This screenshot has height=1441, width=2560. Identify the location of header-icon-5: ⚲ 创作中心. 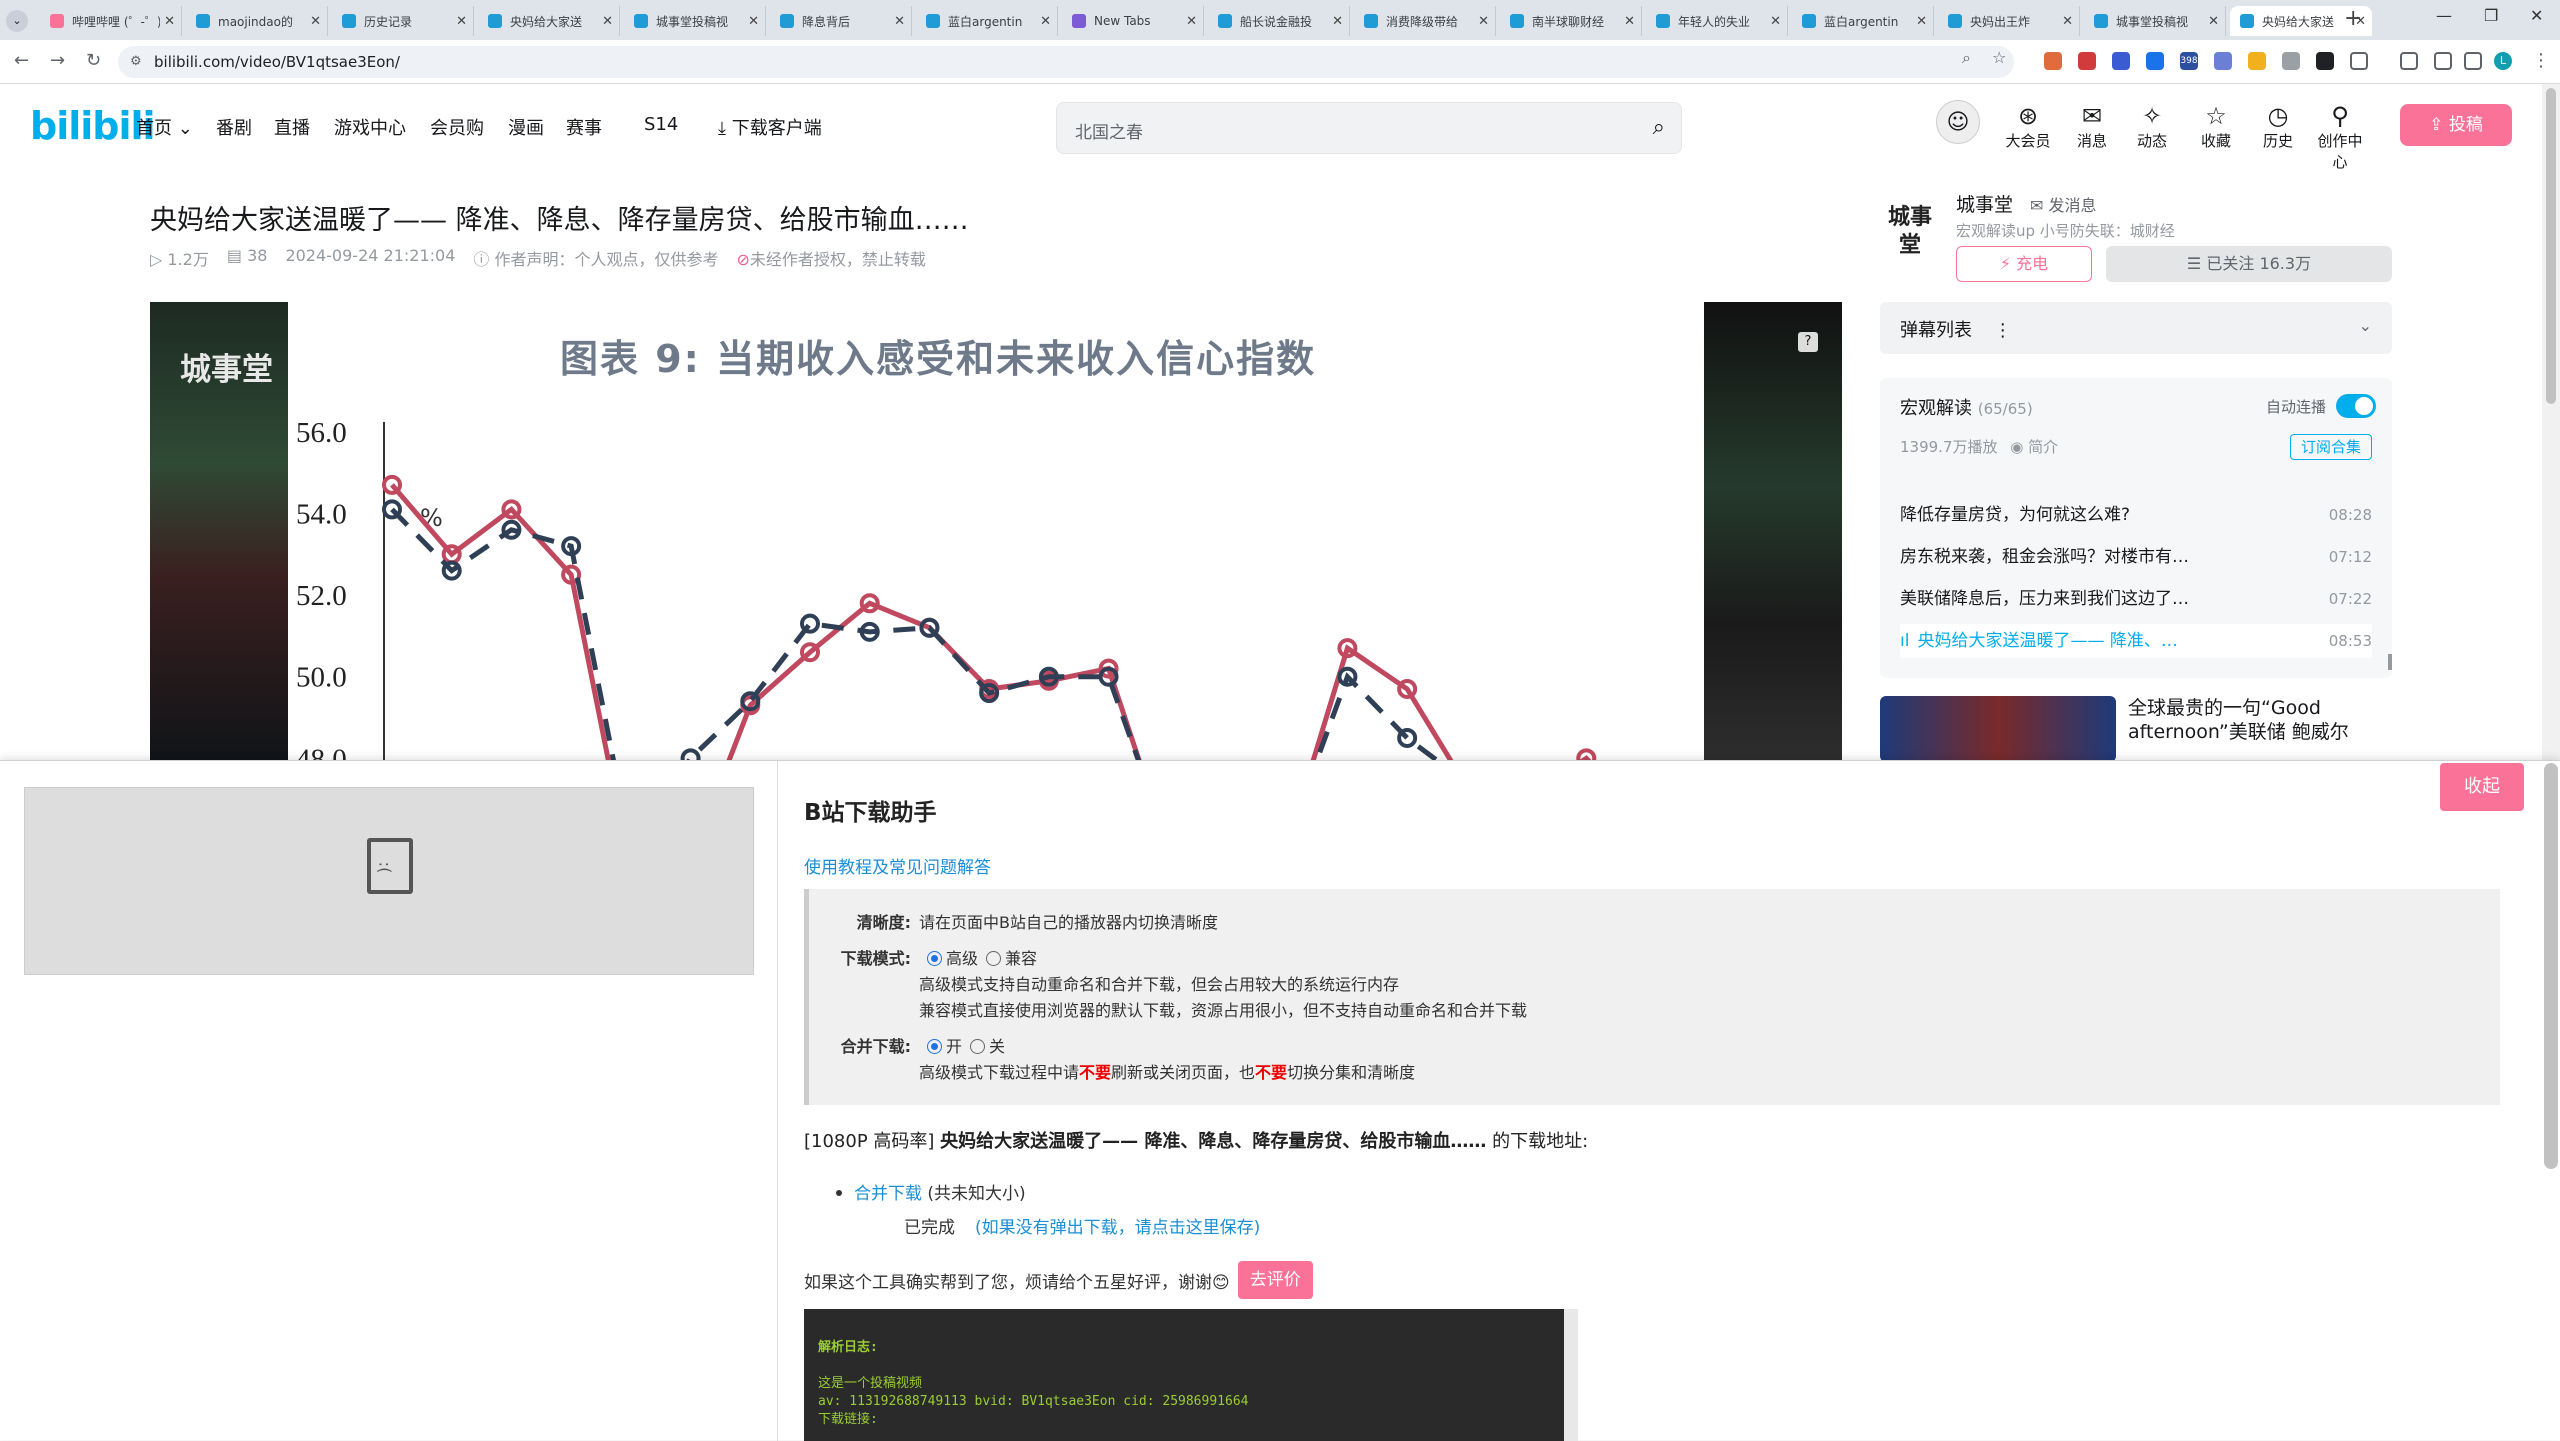
(2340, 137).